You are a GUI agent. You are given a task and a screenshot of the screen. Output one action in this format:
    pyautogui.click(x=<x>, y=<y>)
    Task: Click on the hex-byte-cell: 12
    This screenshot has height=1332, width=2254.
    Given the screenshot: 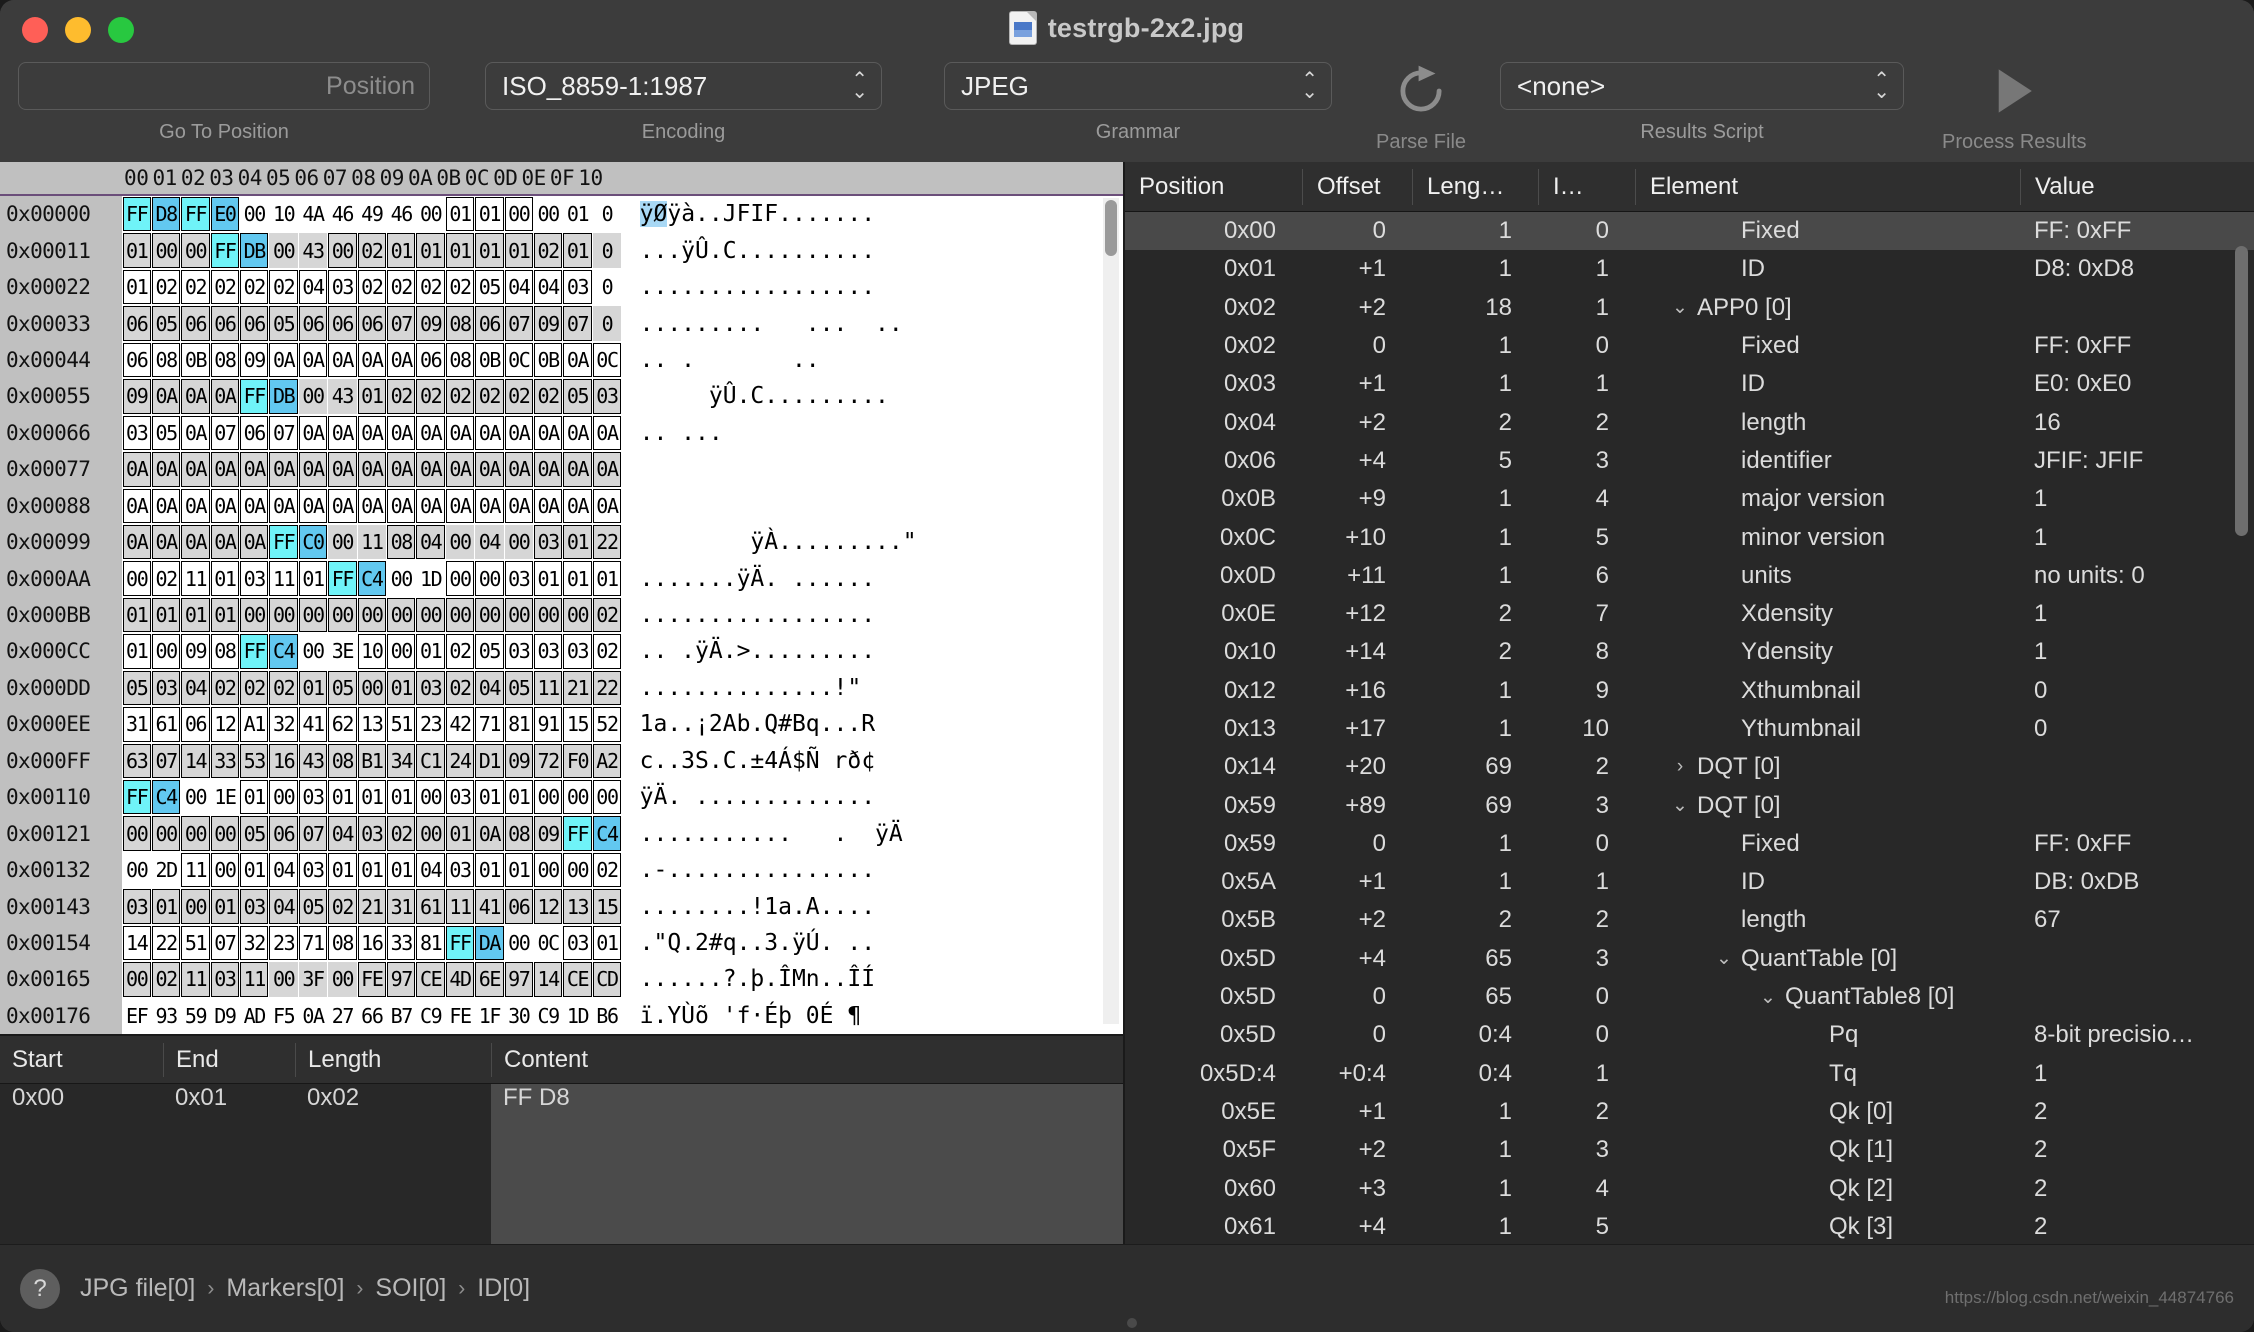 What is the action you would take?
    pyautogui.click(x=225, y=724)
    